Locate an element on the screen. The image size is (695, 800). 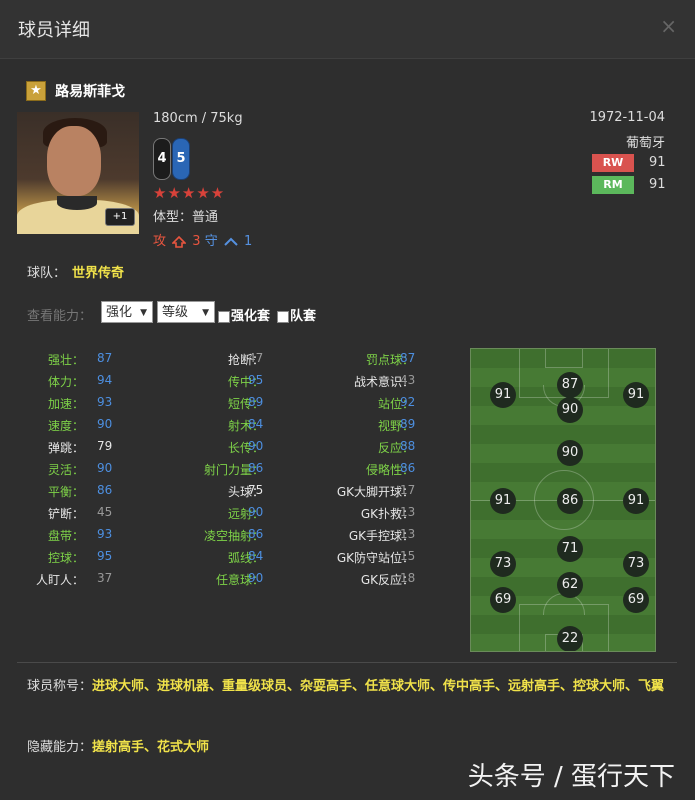
position-rating: 91 is located at coordinates (657, 184).